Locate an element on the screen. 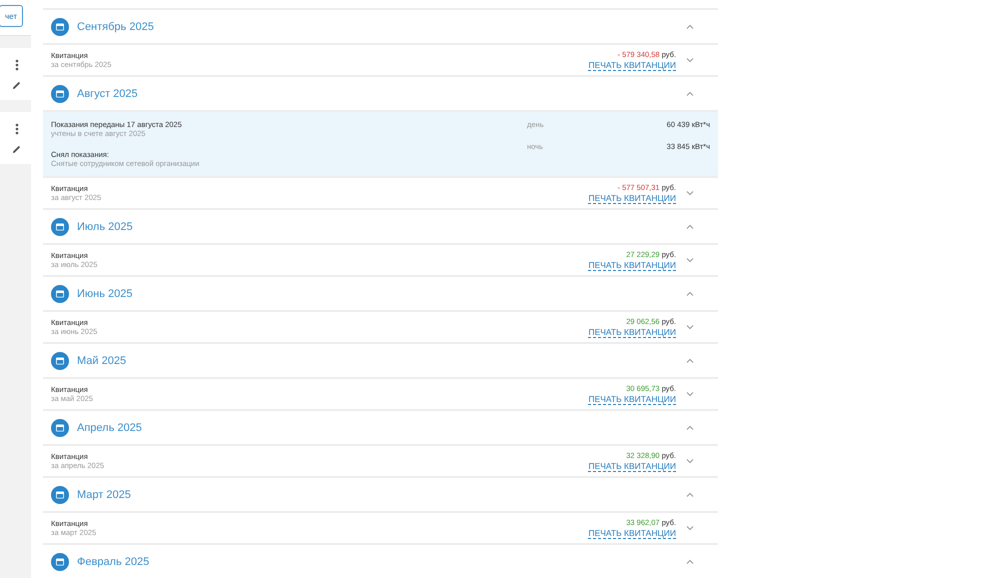  month-title: Июль 2025 is located at coordinates (105, 226).